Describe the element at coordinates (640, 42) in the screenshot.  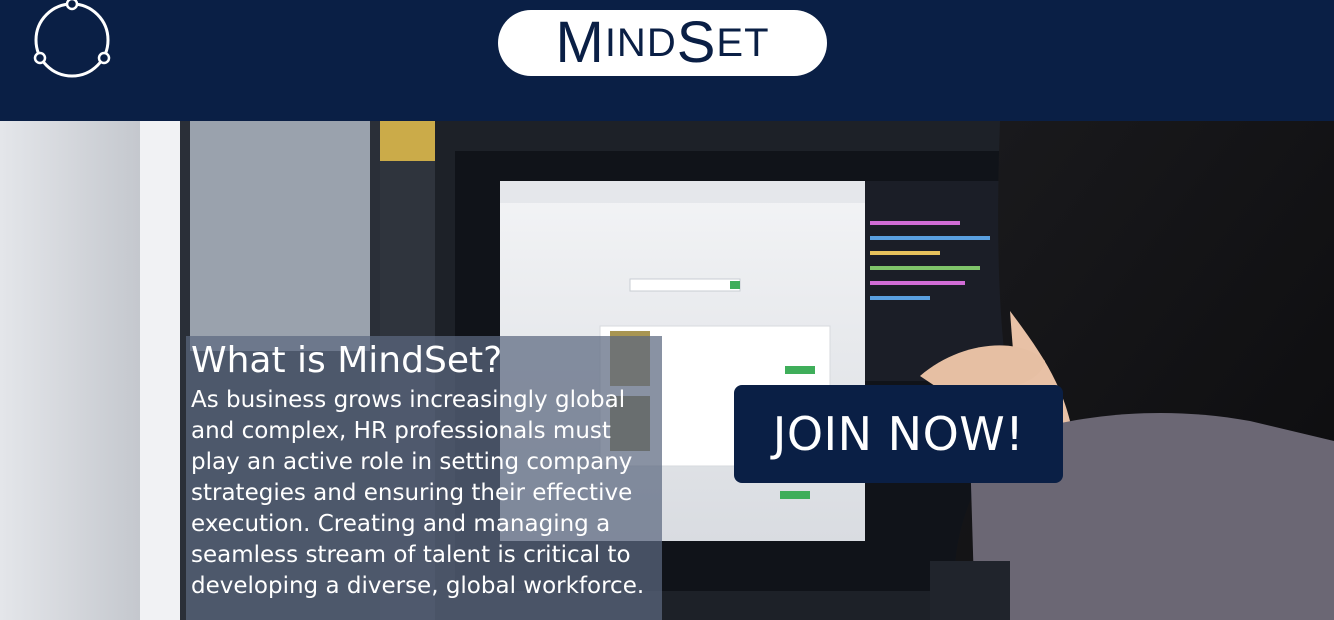
I see `brand-text-ind: IND` at that location.